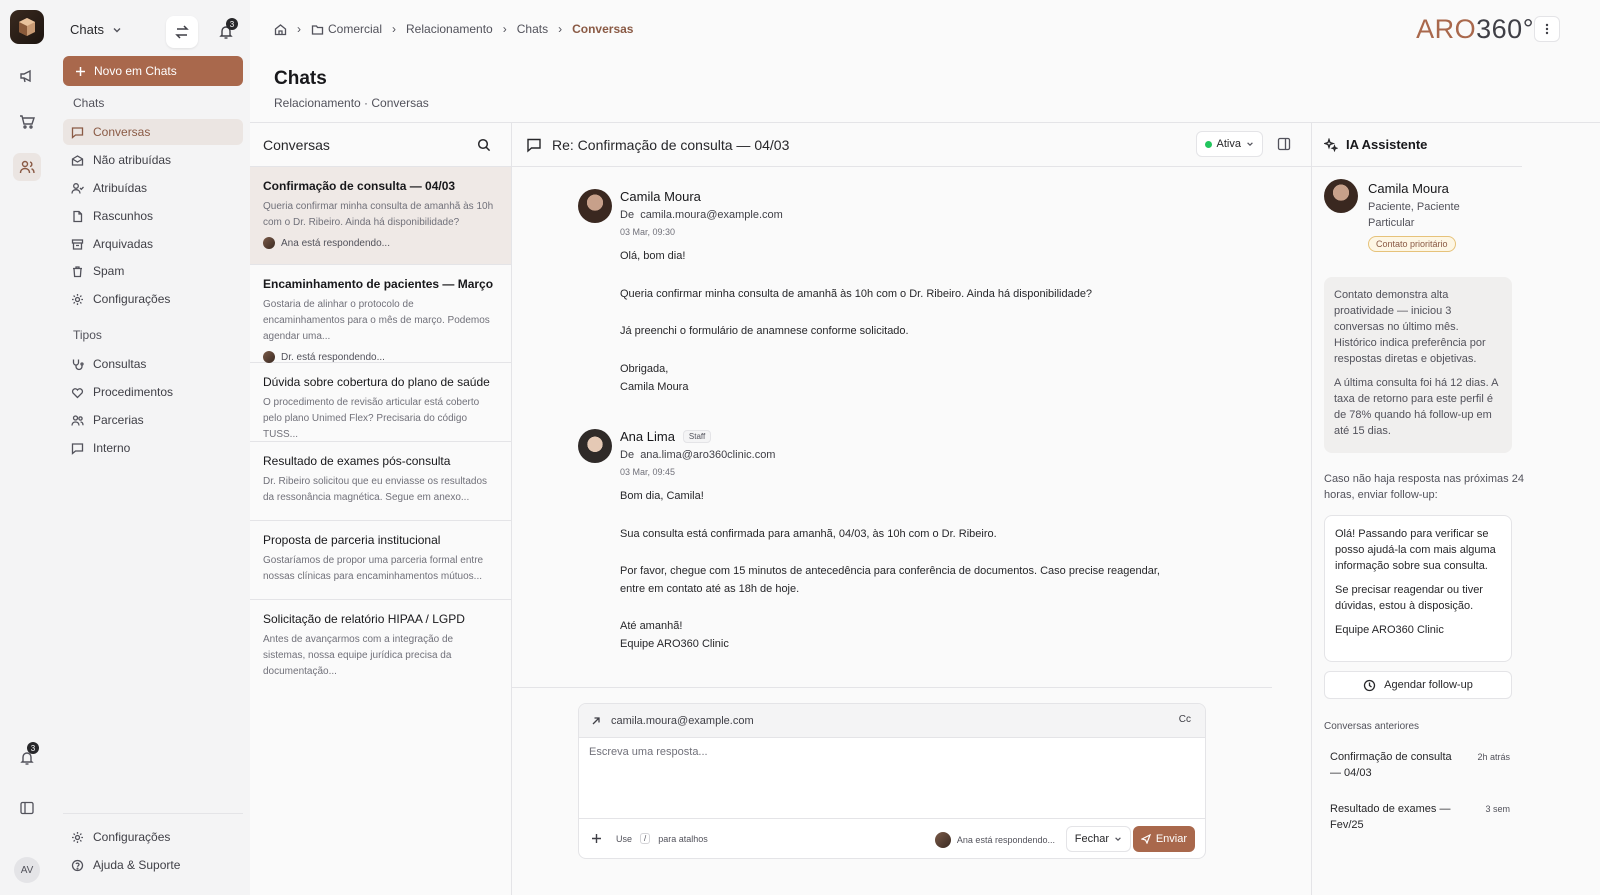 The width and height of the screenshot is (1600, 895). I want to click on swap-icon, so click(182, 32).